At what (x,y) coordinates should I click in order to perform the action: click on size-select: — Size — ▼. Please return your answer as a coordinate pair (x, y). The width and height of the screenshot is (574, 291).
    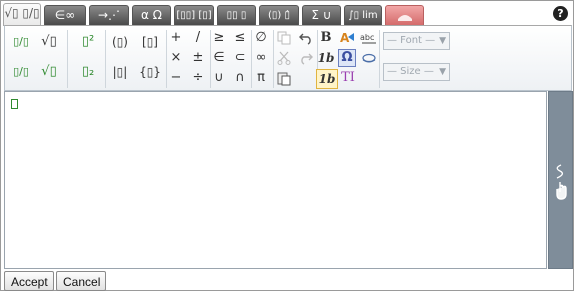
    Looking at the image, I should click on (416, 72).